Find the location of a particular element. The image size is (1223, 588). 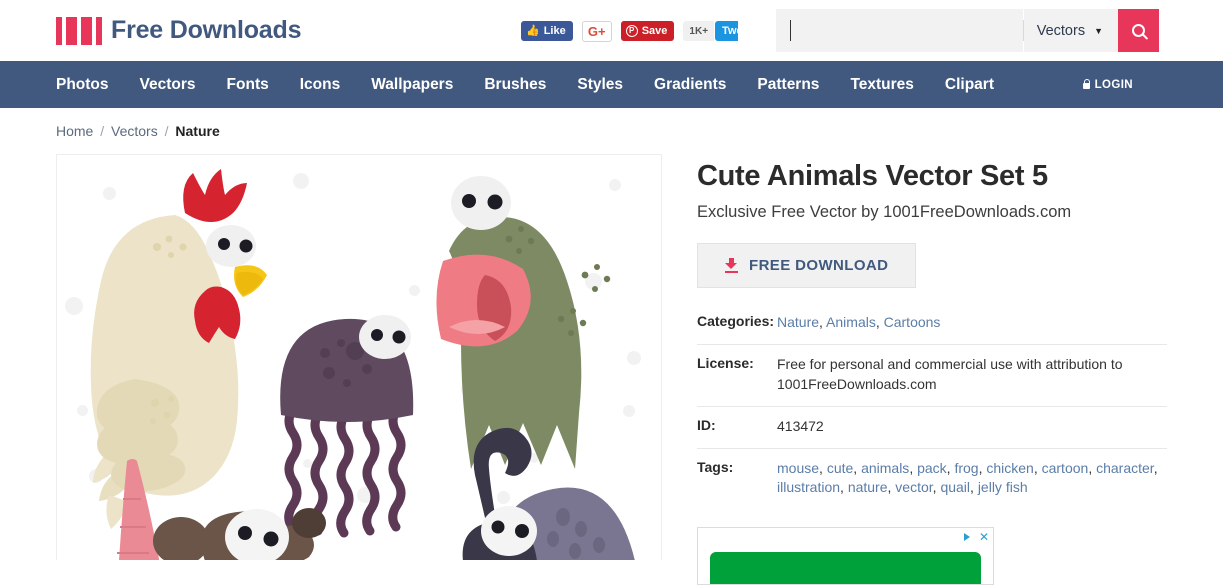

facebook-like-button: 👍 Like is located at coordinates (547, 31).